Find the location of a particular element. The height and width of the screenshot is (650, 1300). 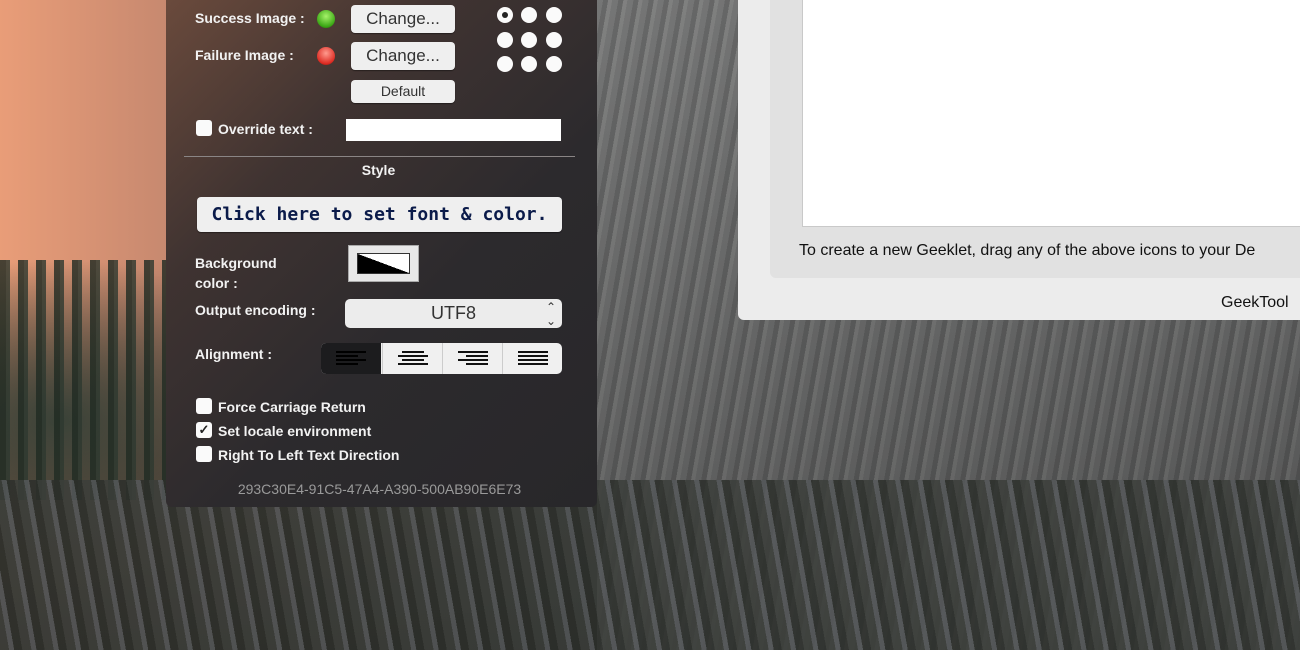

style-heading: Style is located at coordinates (378, 170).